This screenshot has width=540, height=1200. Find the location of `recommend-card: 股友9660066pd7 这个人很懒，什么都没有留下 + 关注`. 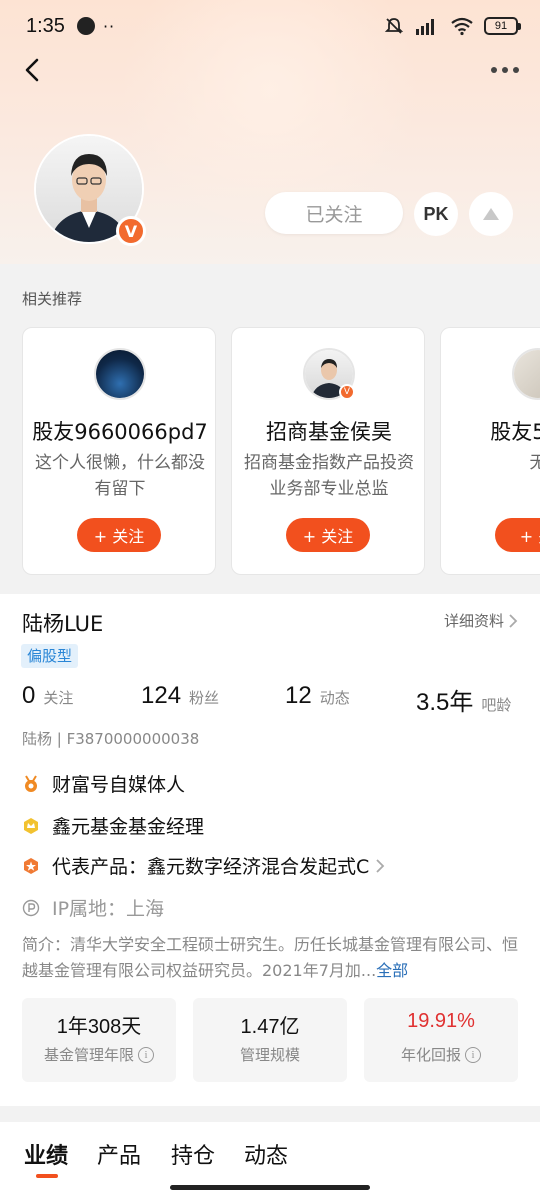

recommend-card: 股友9660066pd7 这个人很懒，什么都没有留下 + 关注 is located at coordinates (119, 451).